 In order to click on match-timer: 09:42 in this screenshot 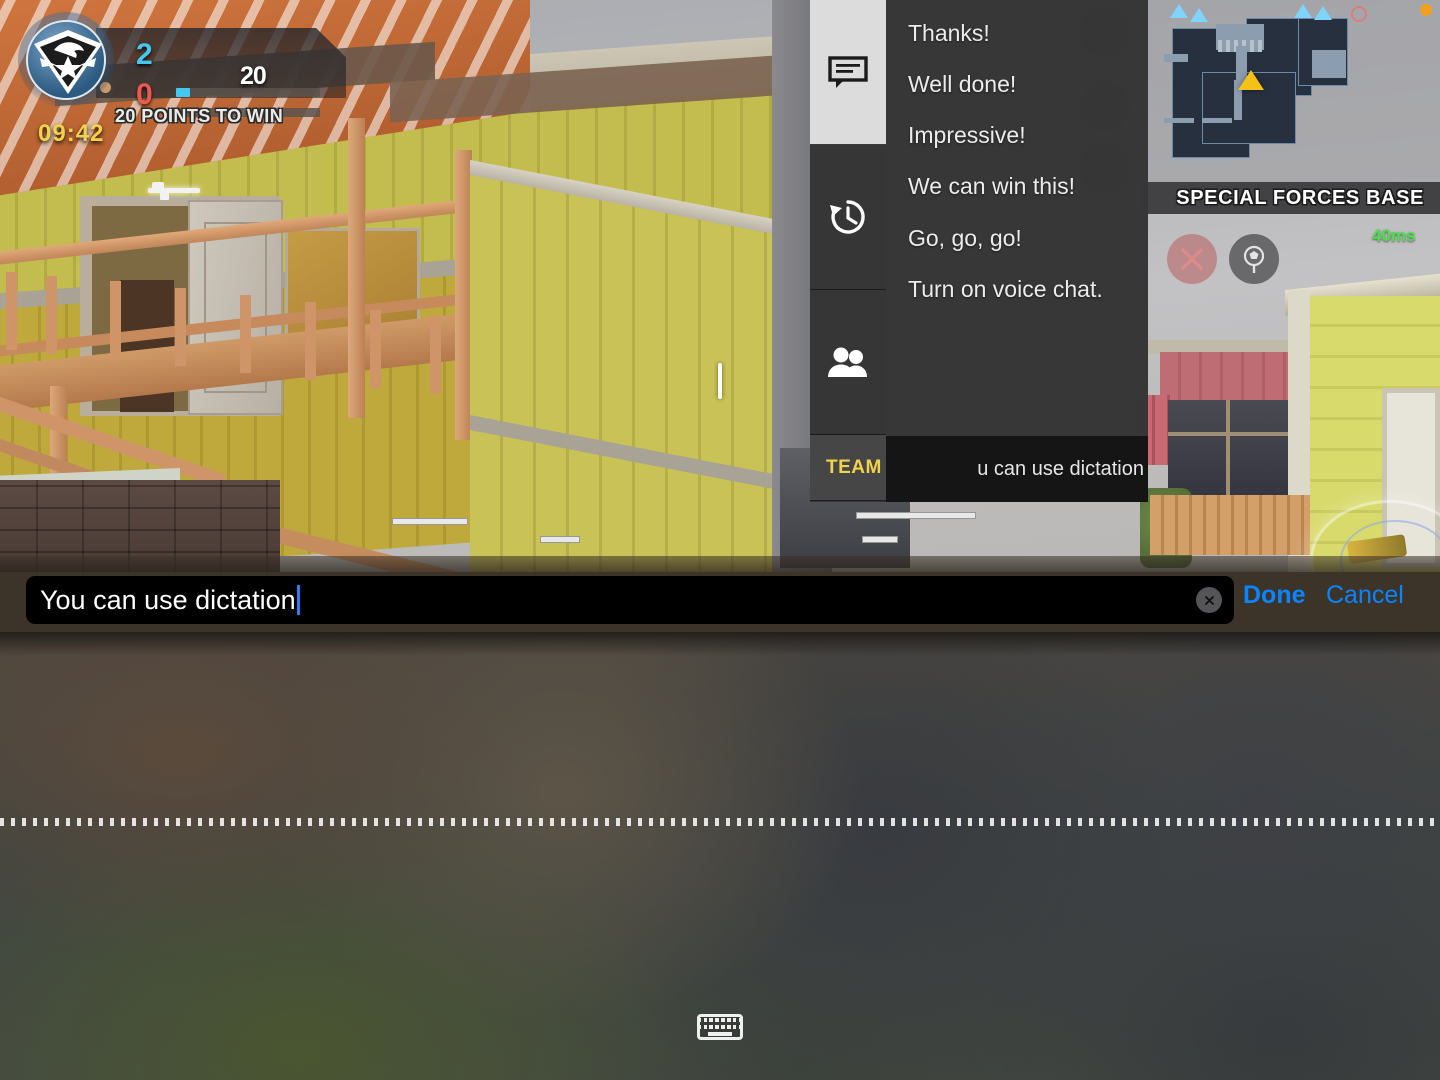, I will do `click(71, 133)`.